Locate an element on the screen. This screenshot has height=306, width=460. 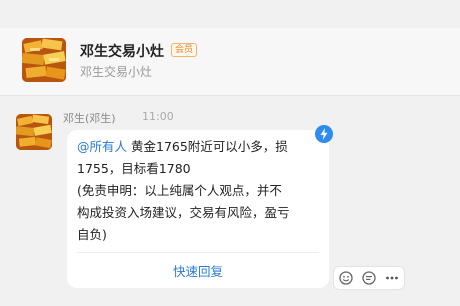
message-line: 自负) is located at coordinates (92, 234).